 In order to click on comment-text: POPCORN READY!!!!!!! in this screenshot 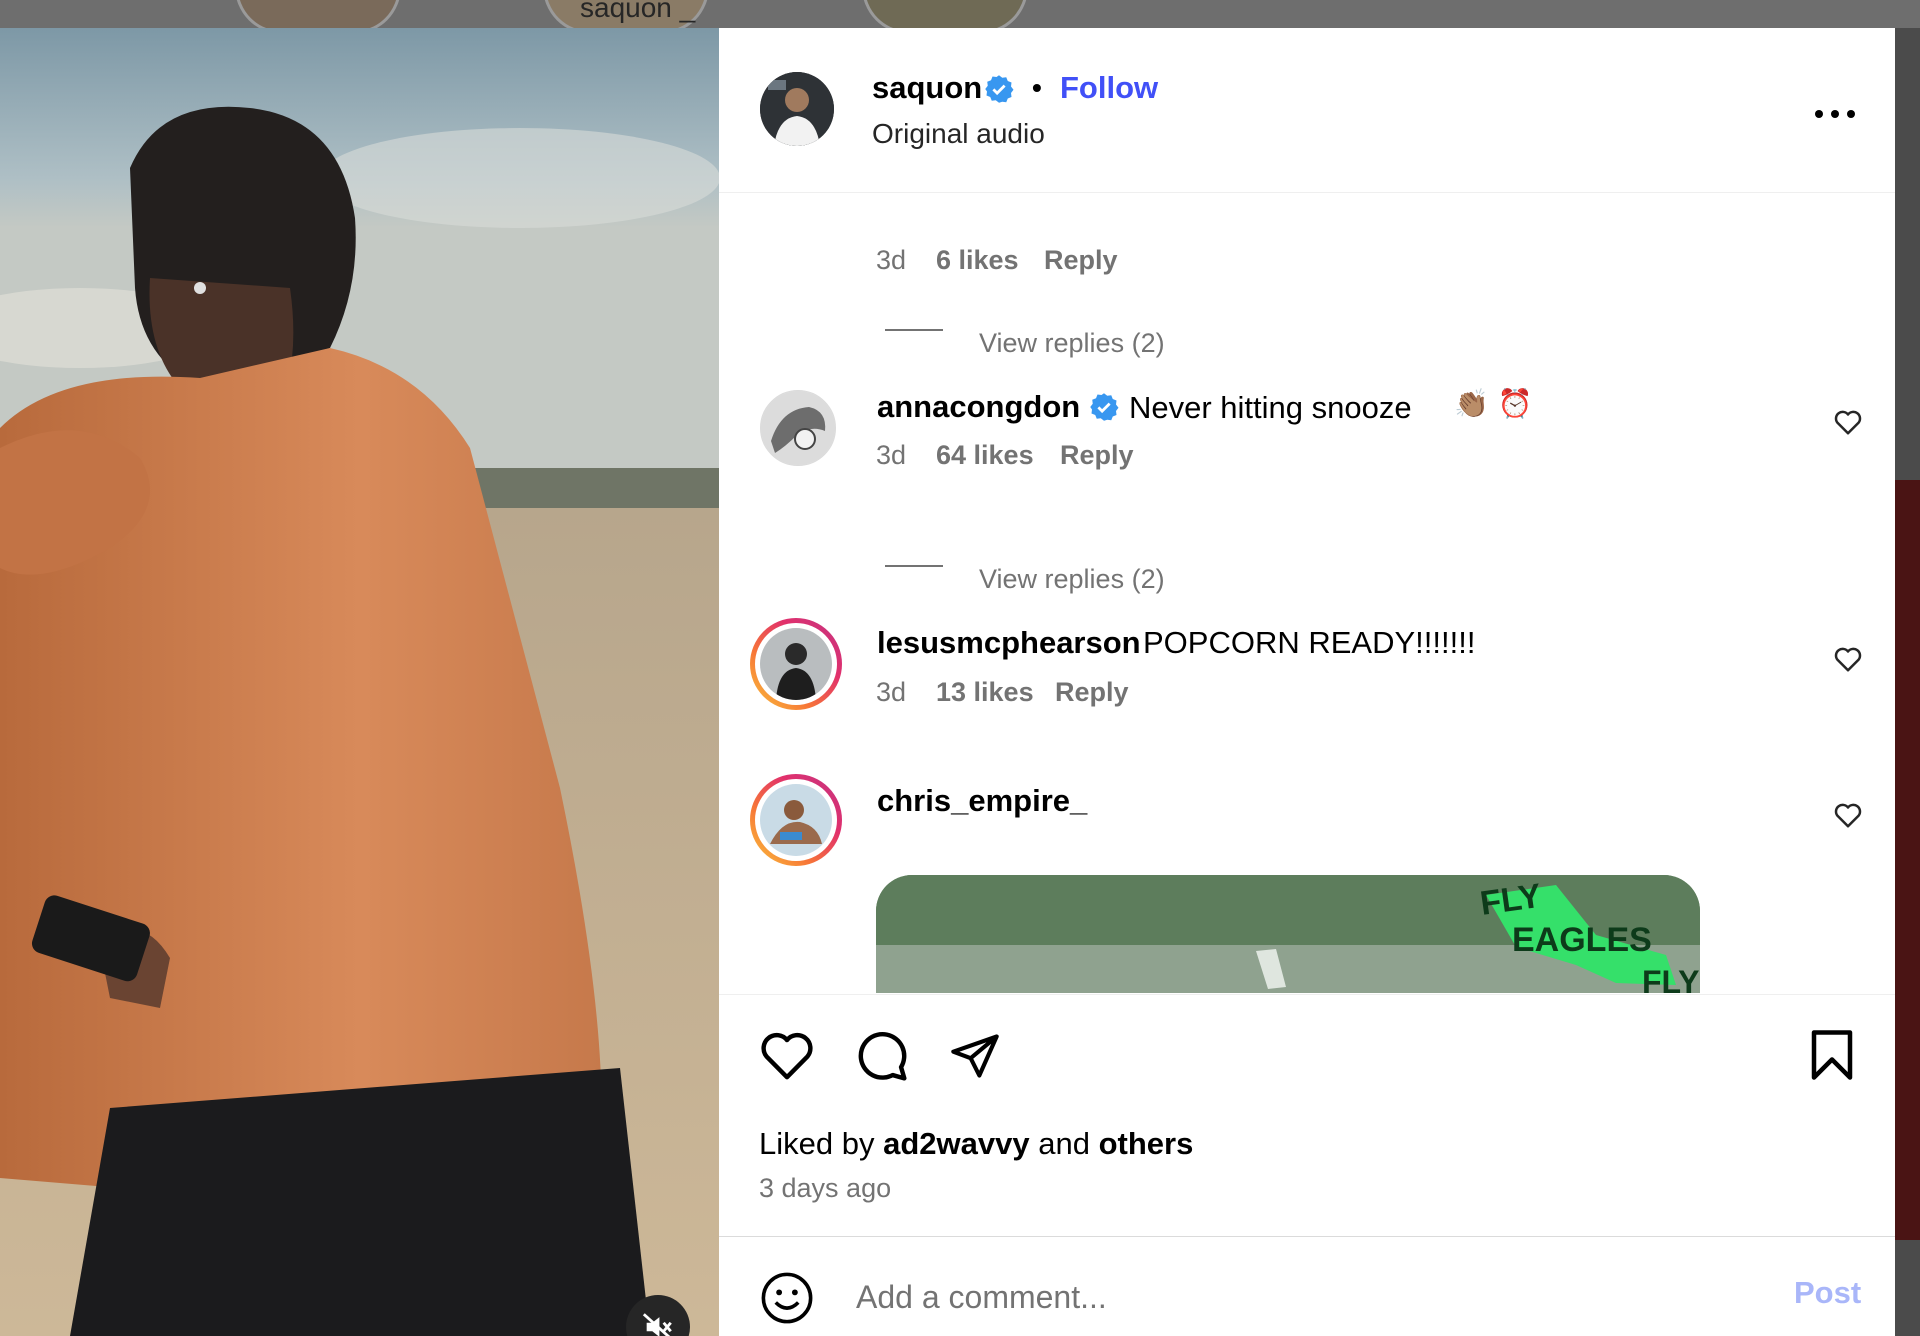, I will do `click(1309, 642)`.